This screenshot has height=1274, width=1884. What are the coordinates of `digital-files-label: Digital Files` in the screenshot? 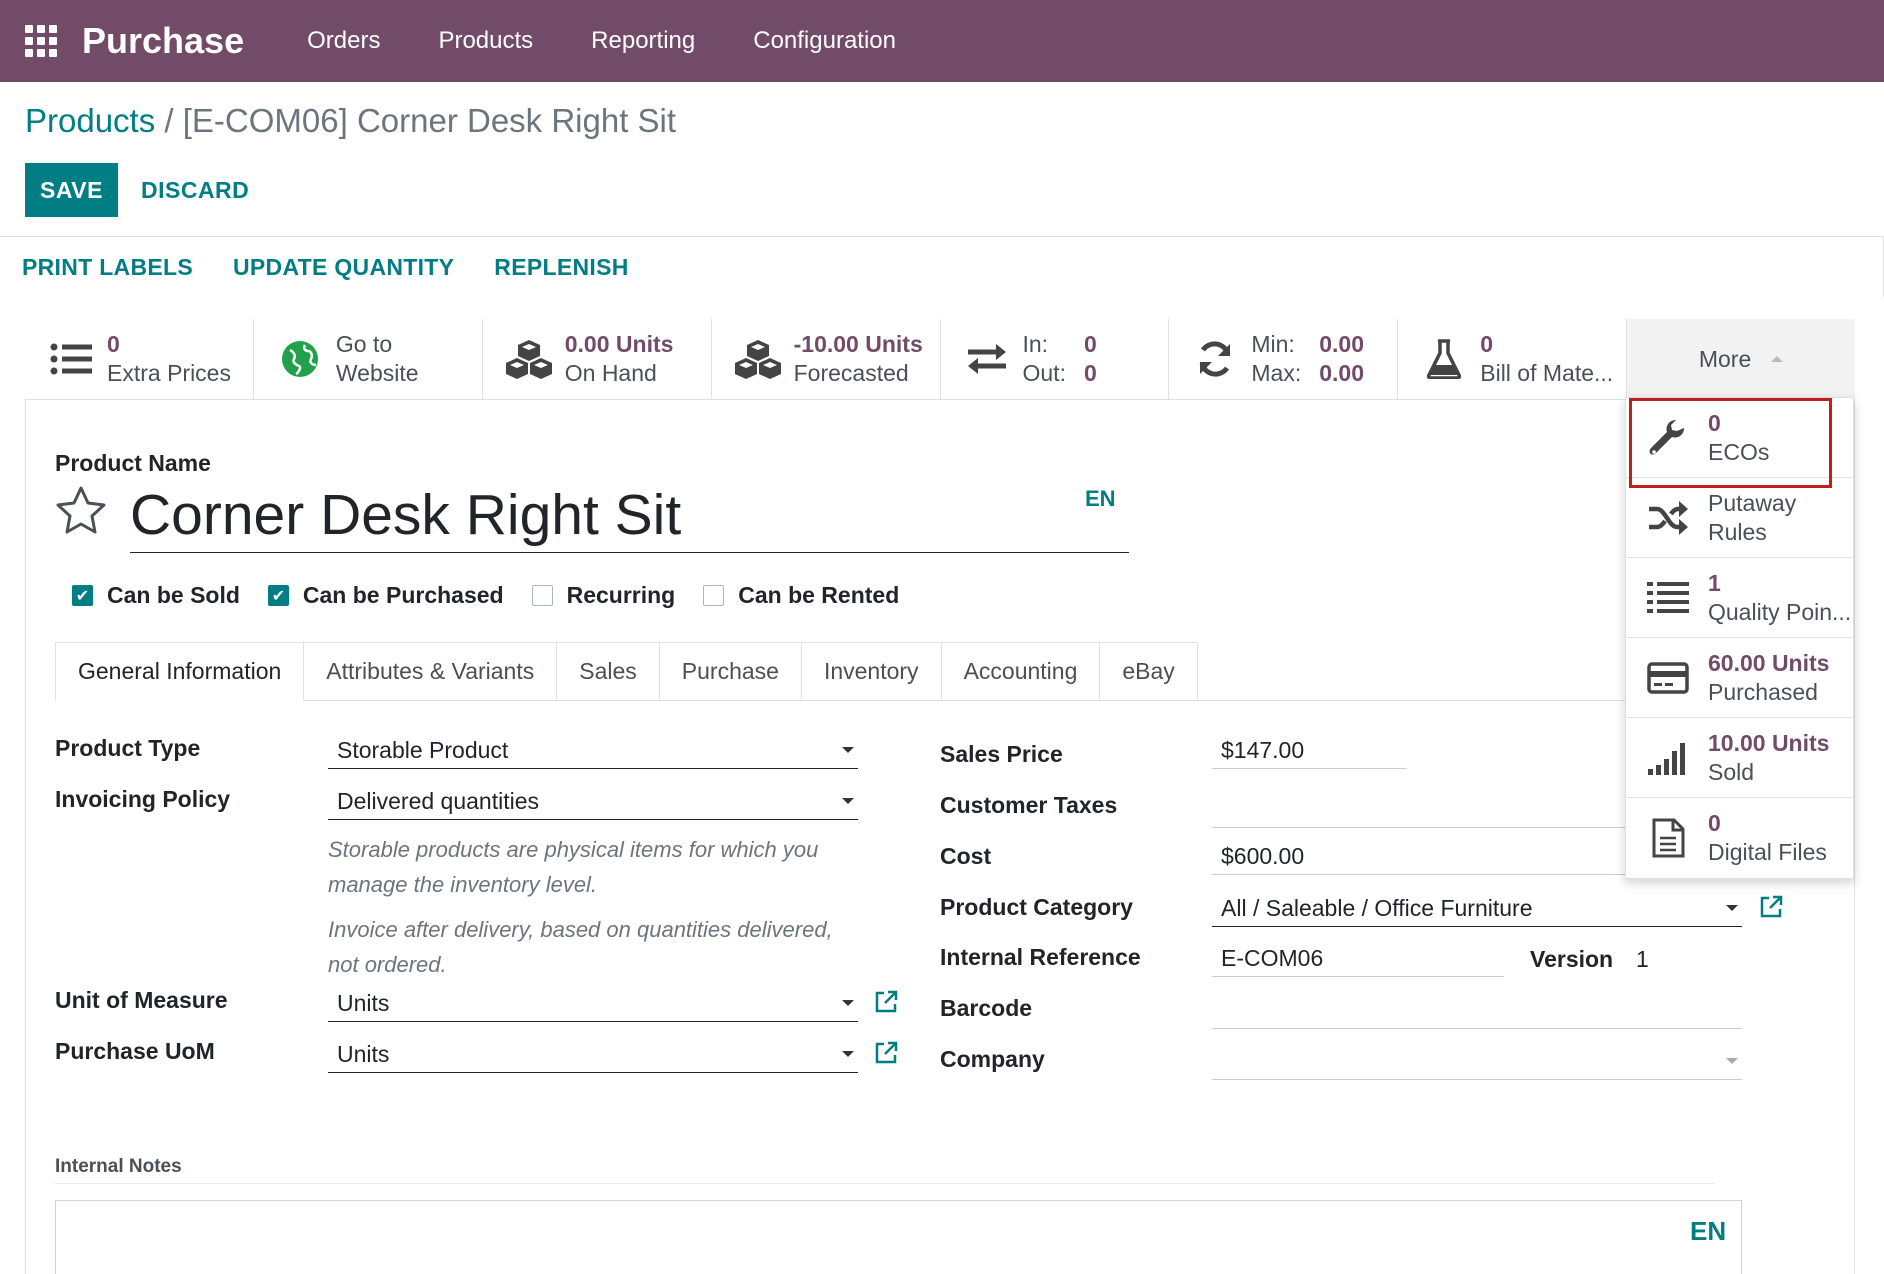 It's located at (1767, 852).